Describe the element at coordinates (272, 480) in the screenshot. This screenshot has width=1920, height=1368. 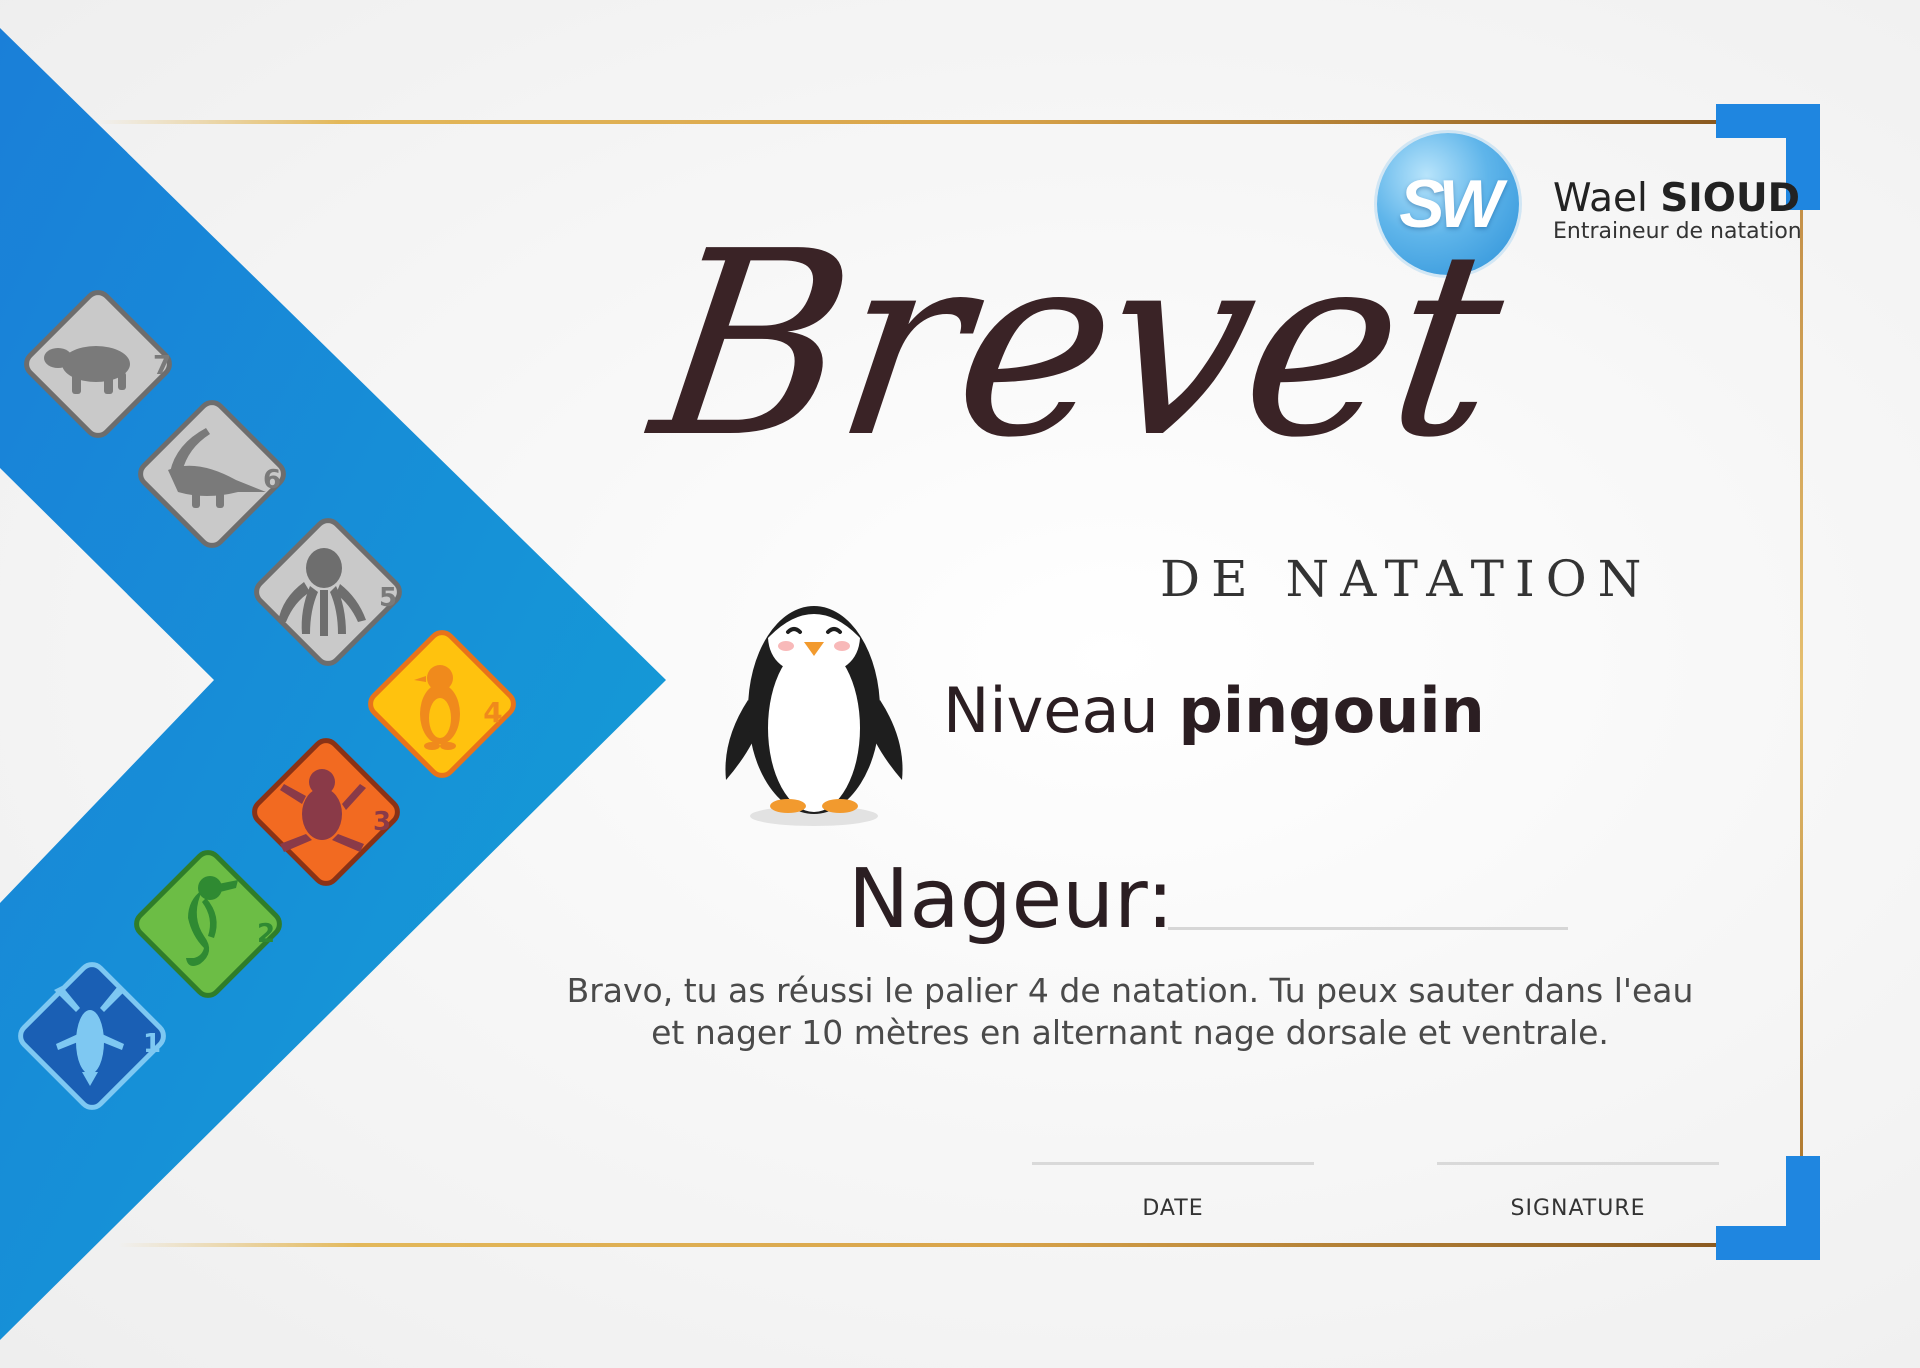
I see `badge-number: 6` at that location.